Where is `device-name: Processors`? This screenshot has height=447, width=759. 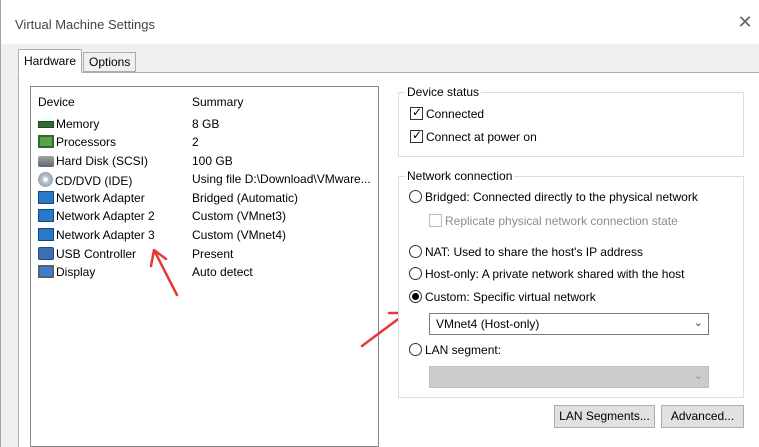 device-name: Processors is located at coordinates (86, 142).